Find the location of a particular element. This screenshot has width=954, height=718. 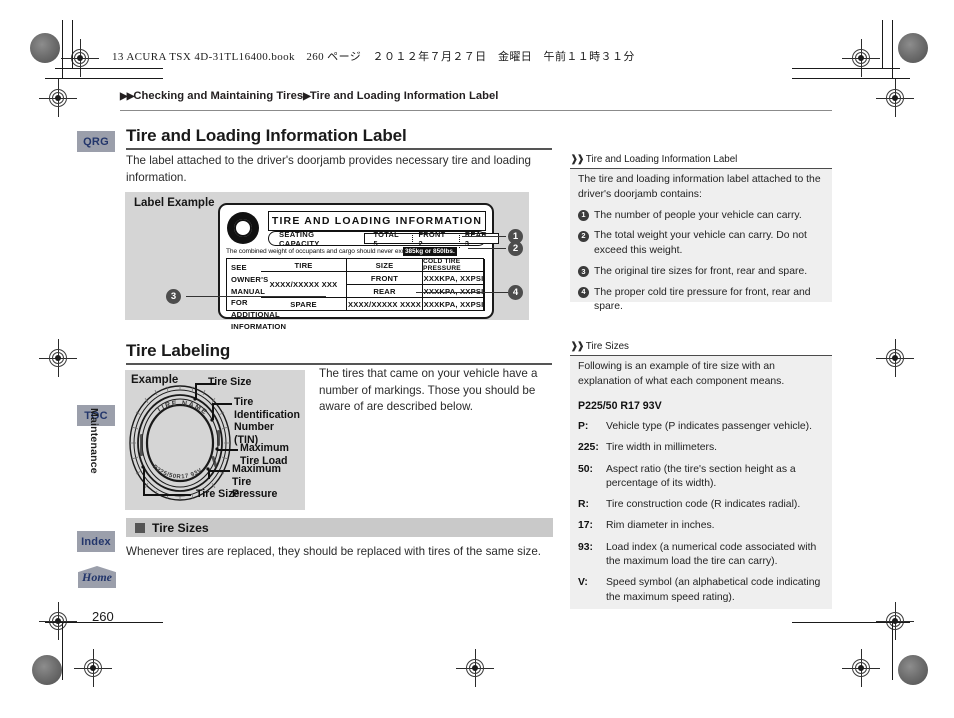

breadcrumb-arrow-icon: ▶▶ is located at coordinates (127, 96).